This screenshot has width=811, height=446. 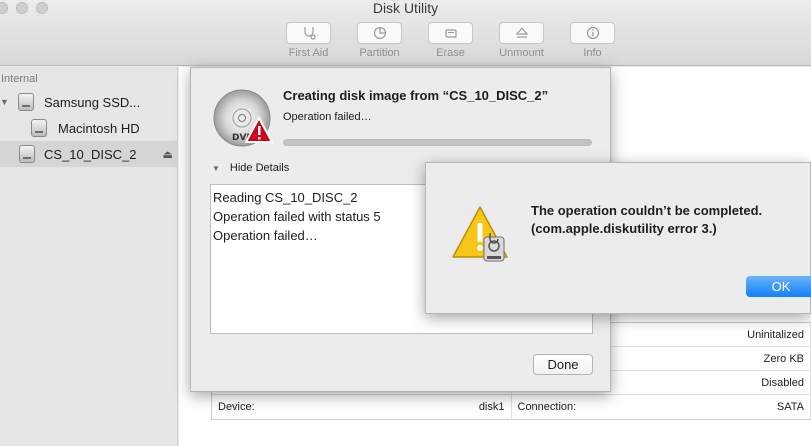 What do you see at coordinates (405, 8) in the screenshot?
I see `window-title: Disk Utility` at bounding box center [405, 8].